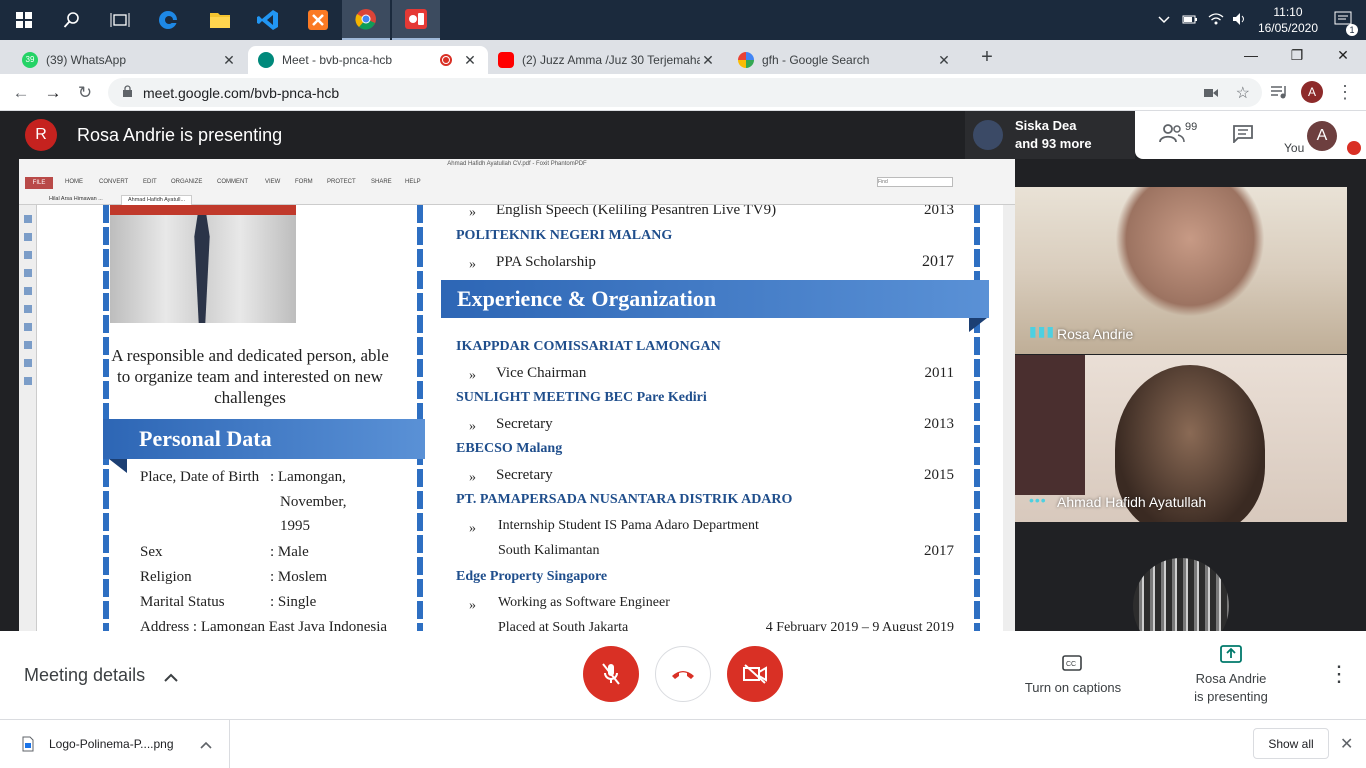  Describe the element at coordinates (1243, 93) in the screenshot. I see `bookmark-star-icon: ☆` at that location.